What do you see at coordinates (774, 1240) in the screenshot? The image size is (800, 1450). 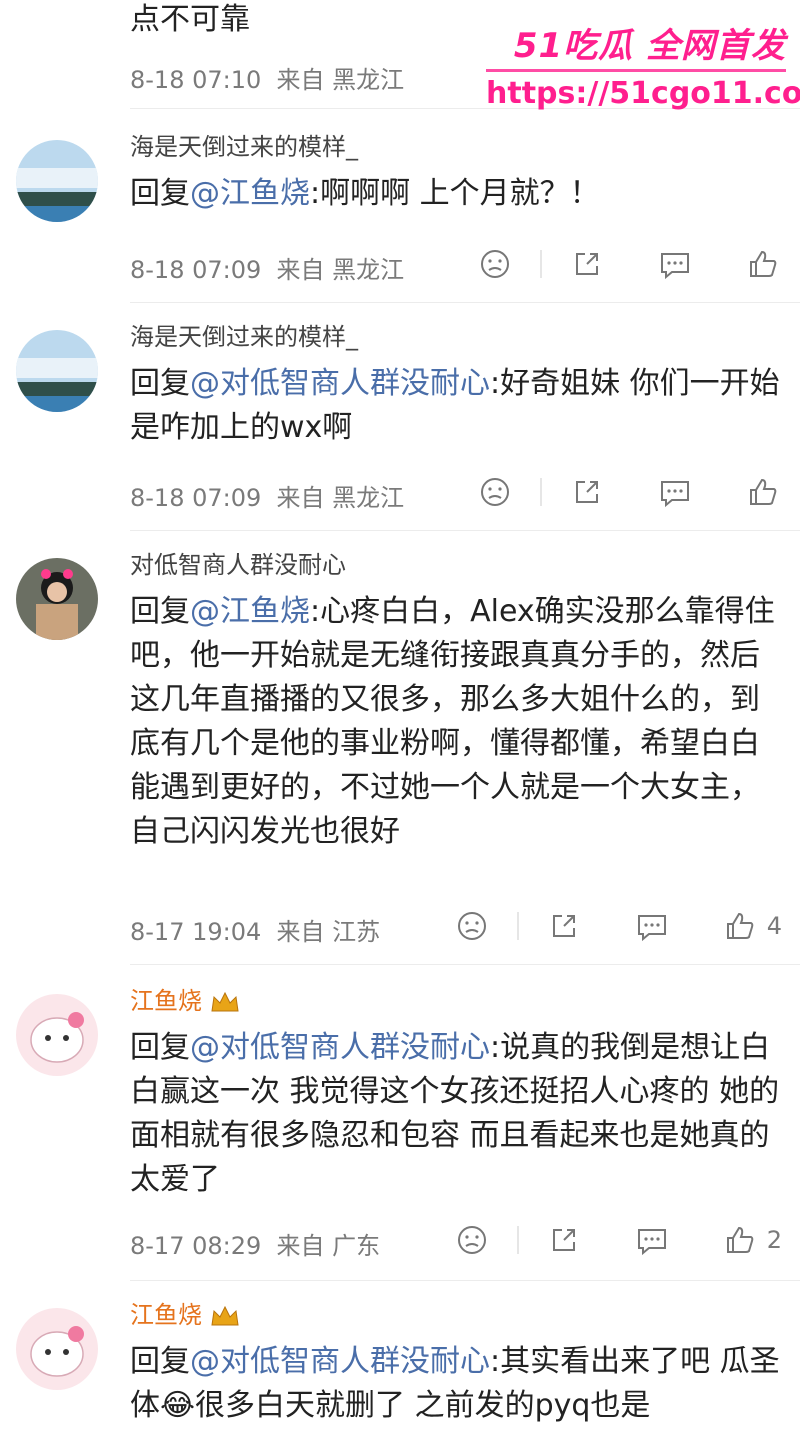 I see `like-count: 2` at bounding box center [774, 1240].